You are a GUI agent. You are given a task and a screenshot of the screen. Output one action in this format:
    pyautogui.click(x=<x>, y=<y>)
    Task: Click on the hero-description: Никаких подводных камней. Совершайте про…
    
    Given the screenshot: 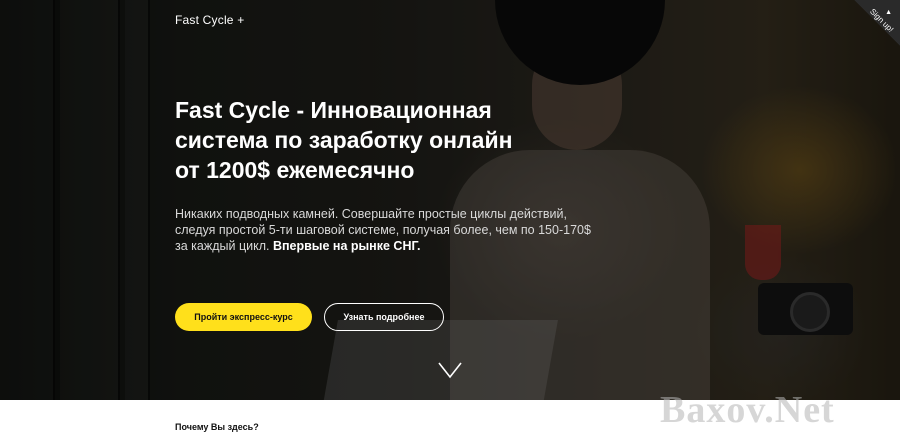 What is the action you would take?
    pyautogui.click(x=385, y=230)
    